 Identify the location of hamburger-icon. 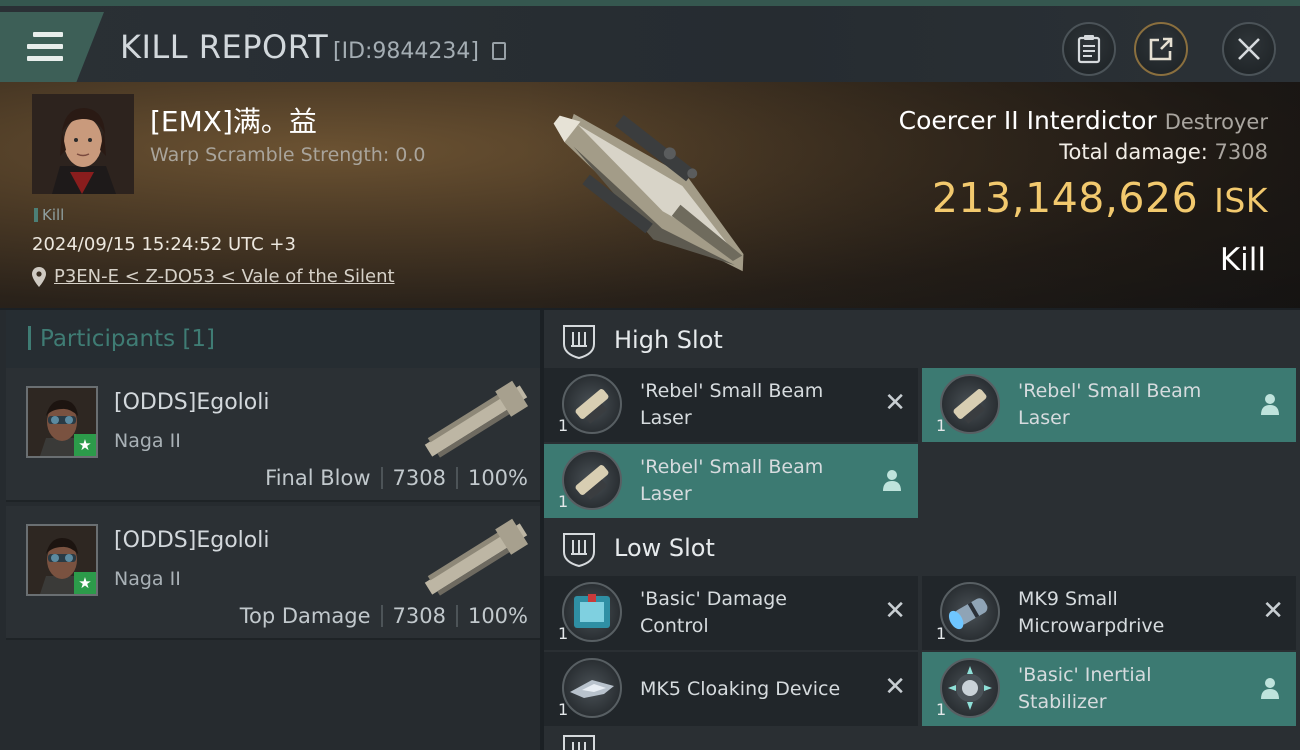
(45, 50).